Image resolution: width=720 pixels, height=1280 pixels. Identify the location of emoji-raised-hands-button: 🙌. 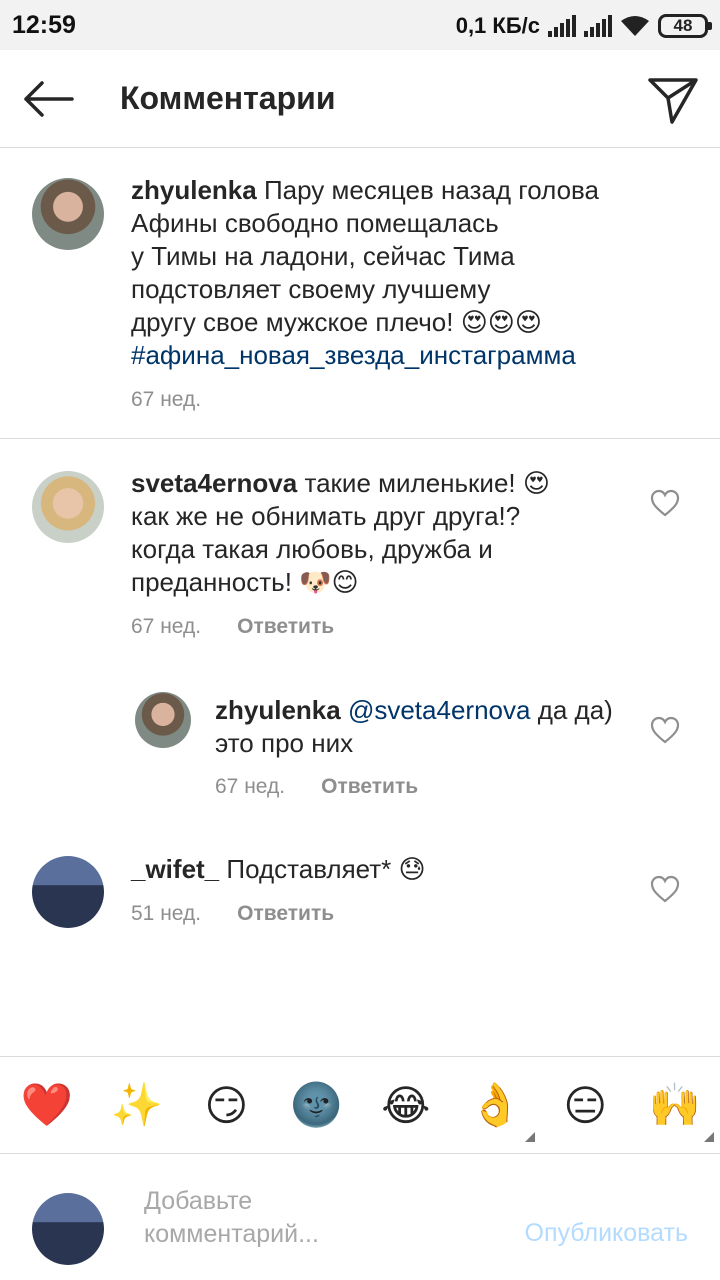
(680, 1109).